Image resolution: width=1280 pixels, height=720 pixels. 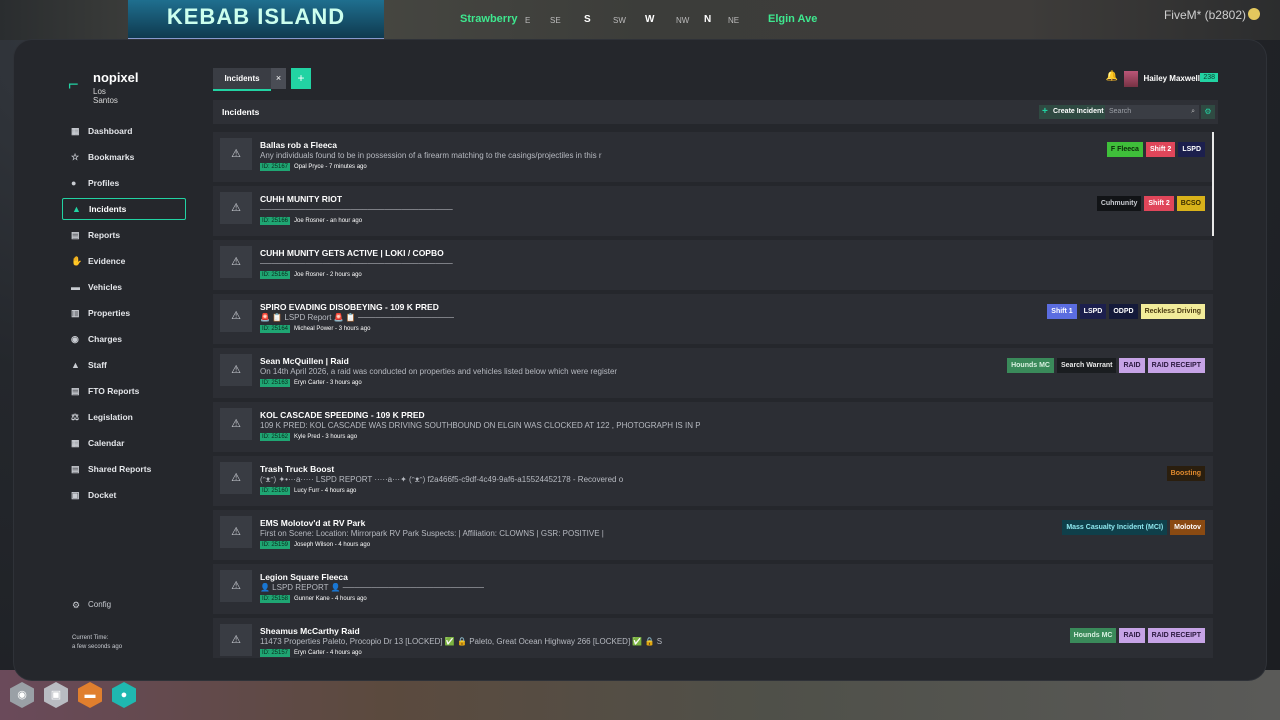 I want to click on sidebar-item-shared-reports: ▤ Shared Reports, so click(x=124, y=469).